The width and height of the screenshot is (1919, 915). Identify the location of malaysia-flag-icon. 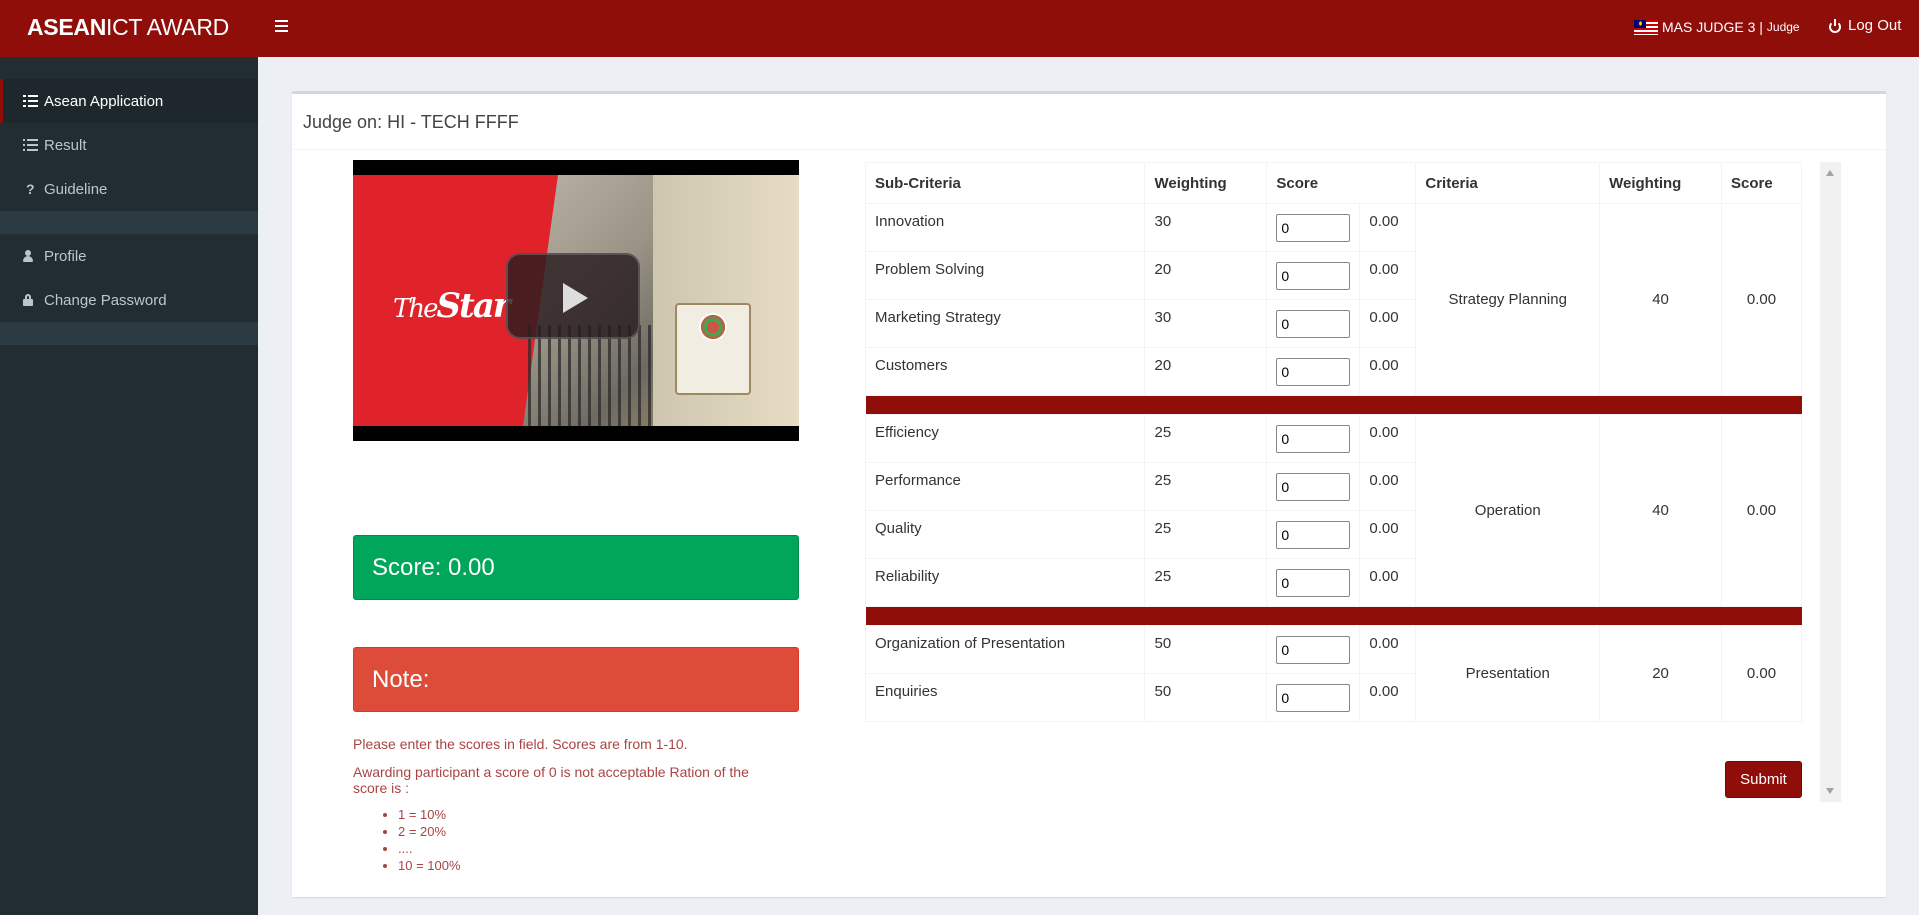
(1646, 27).